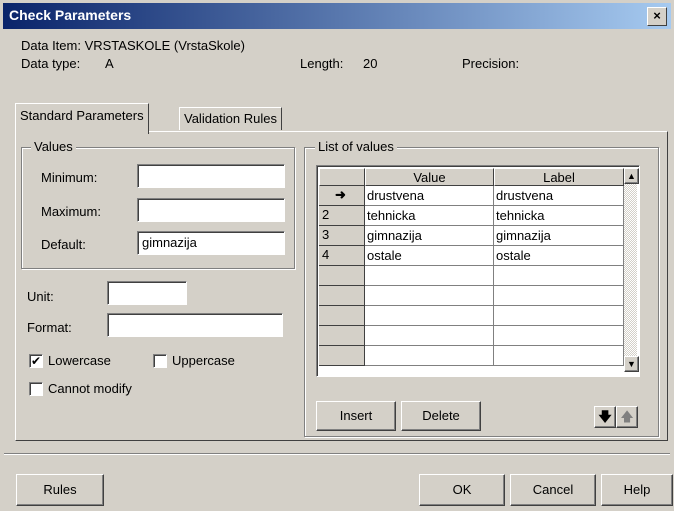 The width and height of the screenshot is (674, 511). Describe the element at coordinates (69, 177) in the screenshot. I see `minimum-label: Minimum:` at that location.